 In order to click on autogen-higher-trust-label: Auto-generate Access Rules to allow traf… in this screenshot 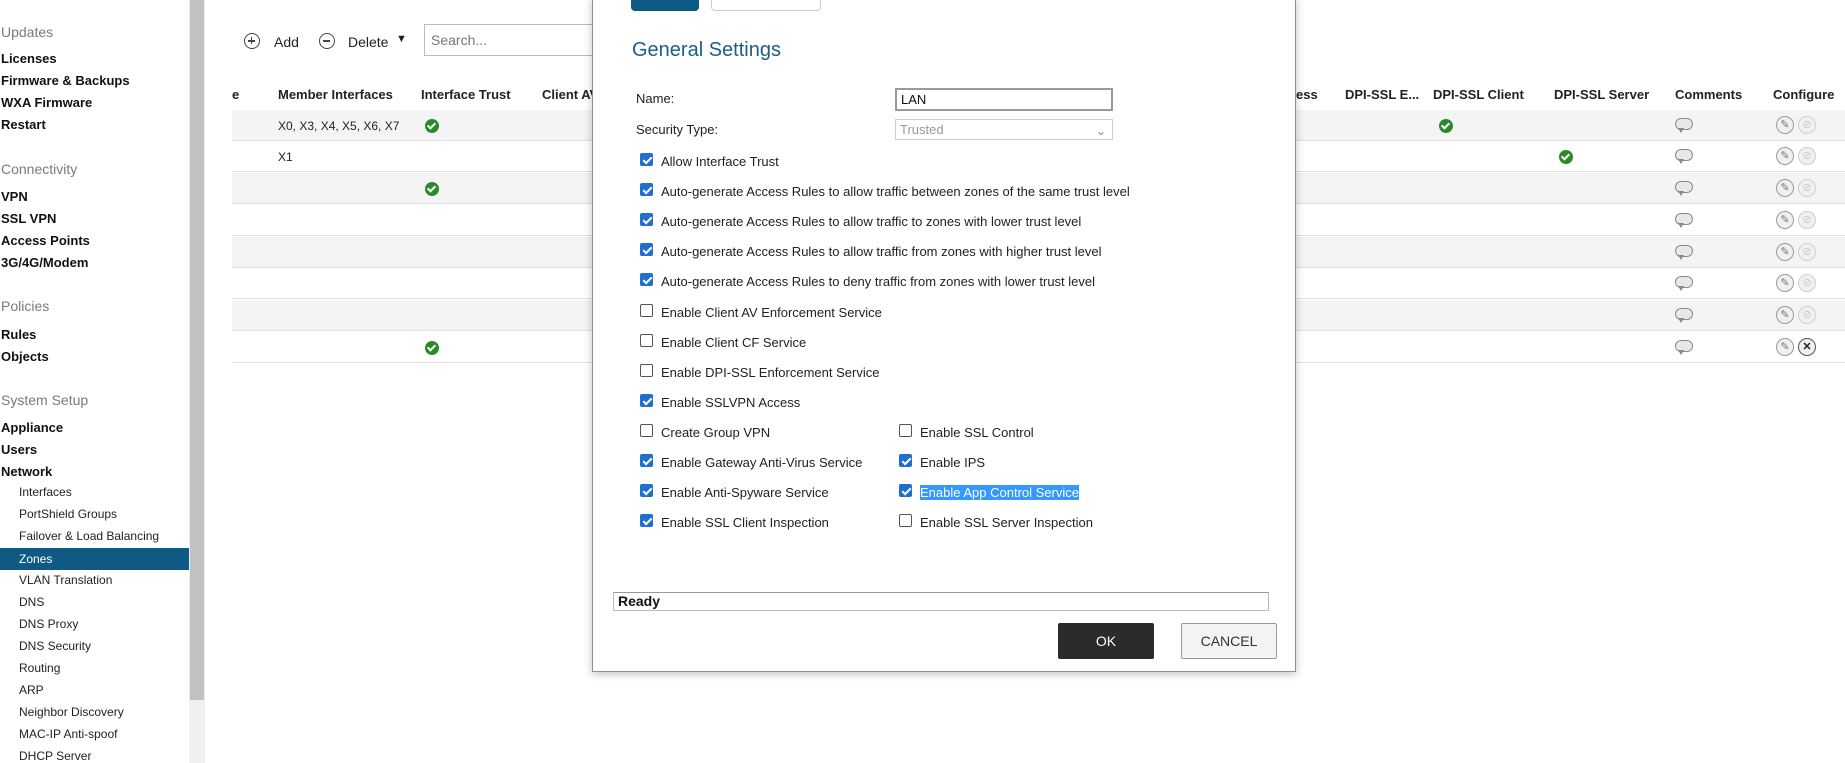, I will do `click(881, 251)`.